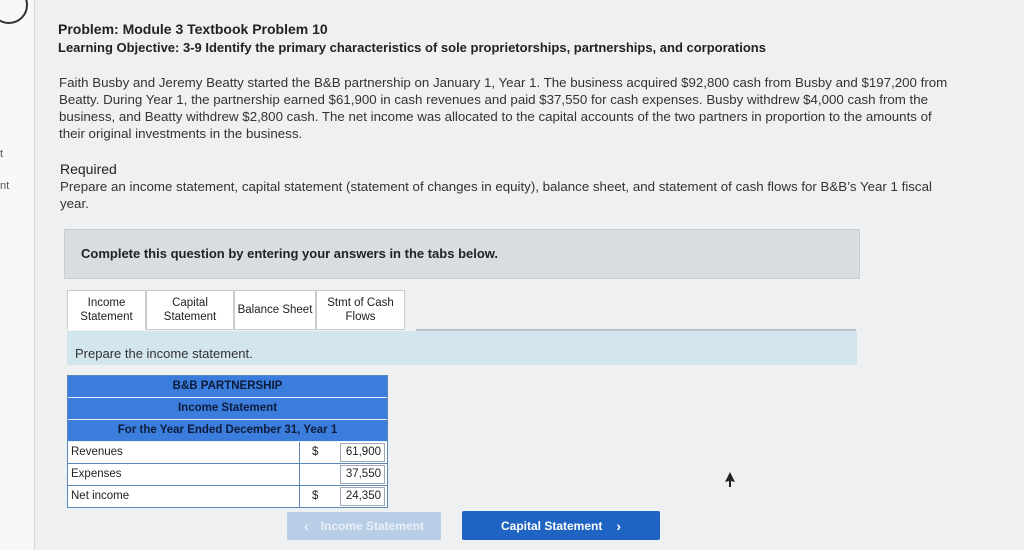 The height and width of the screenshot is (550, 1024). I want to click on next-tab-button: Capital Statement ›, so click(561, 525).